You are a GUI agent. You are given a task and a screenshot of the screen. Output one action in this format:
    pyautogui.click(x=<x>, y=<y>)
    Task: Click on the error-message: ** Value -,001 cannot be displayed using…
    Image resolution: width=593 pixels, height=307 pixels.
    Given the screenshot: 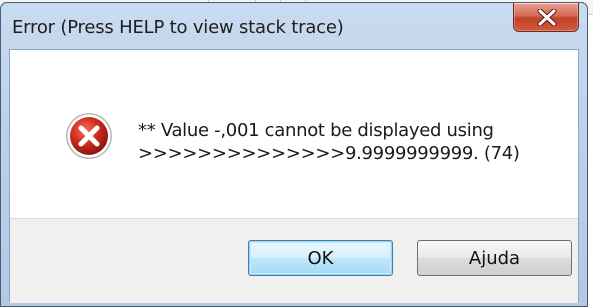 What is the action you would take?
    pyautogui.click(x=329, y=142)
    